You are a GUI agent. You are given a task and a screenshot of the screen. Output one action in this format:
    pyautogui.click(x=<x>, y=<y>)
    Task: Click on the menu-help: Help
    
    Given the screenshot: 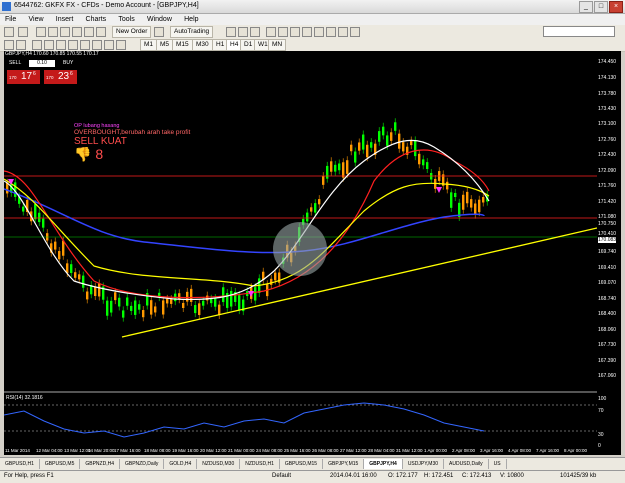 What is the action you would take?
    pyautogui.click(x=191, y=19)
    